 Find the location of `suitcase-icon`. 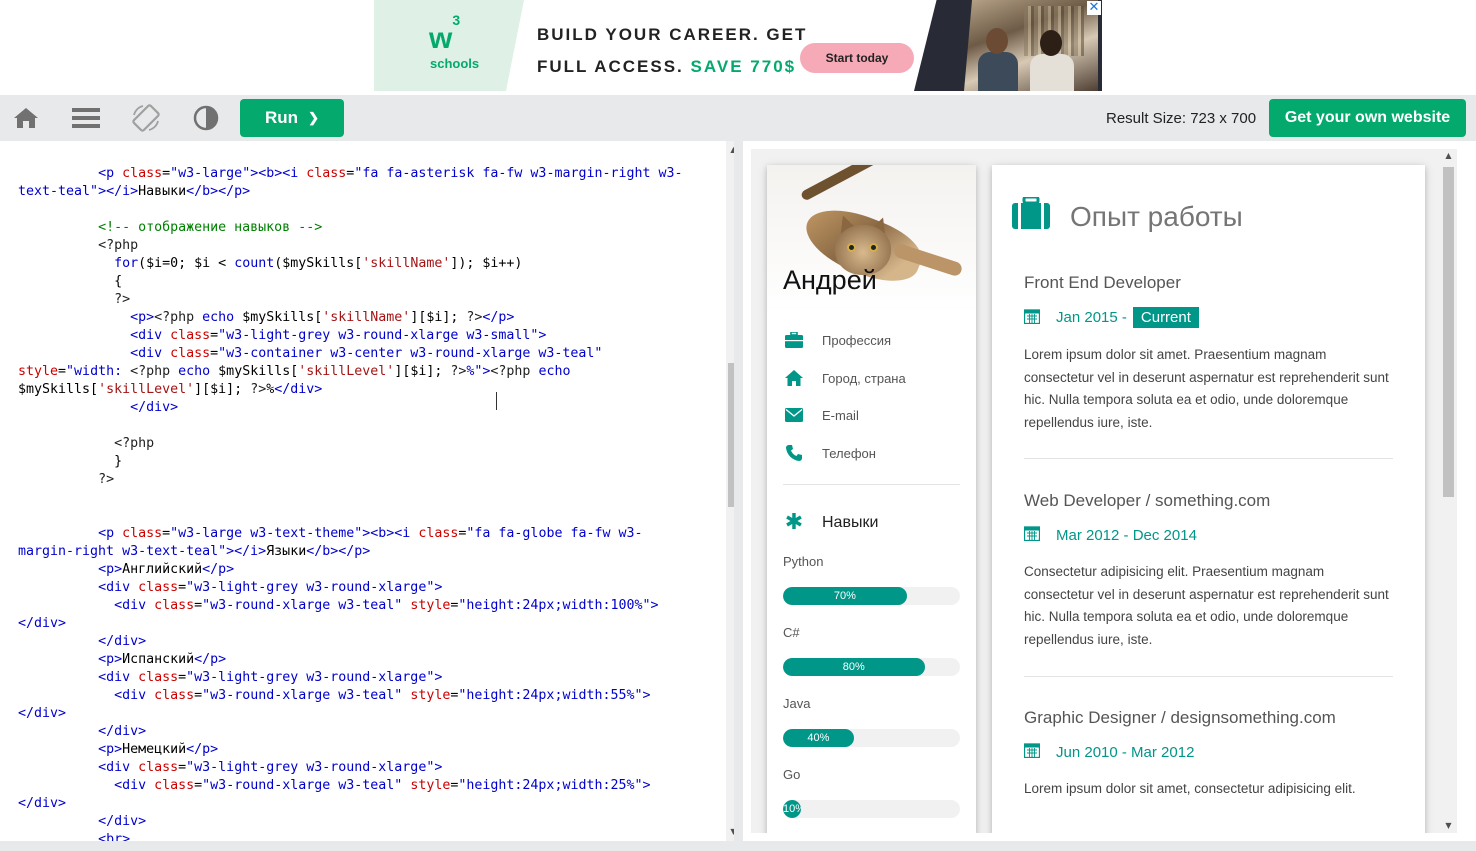

suitcase-icon is located at coordinates (1031, 215).